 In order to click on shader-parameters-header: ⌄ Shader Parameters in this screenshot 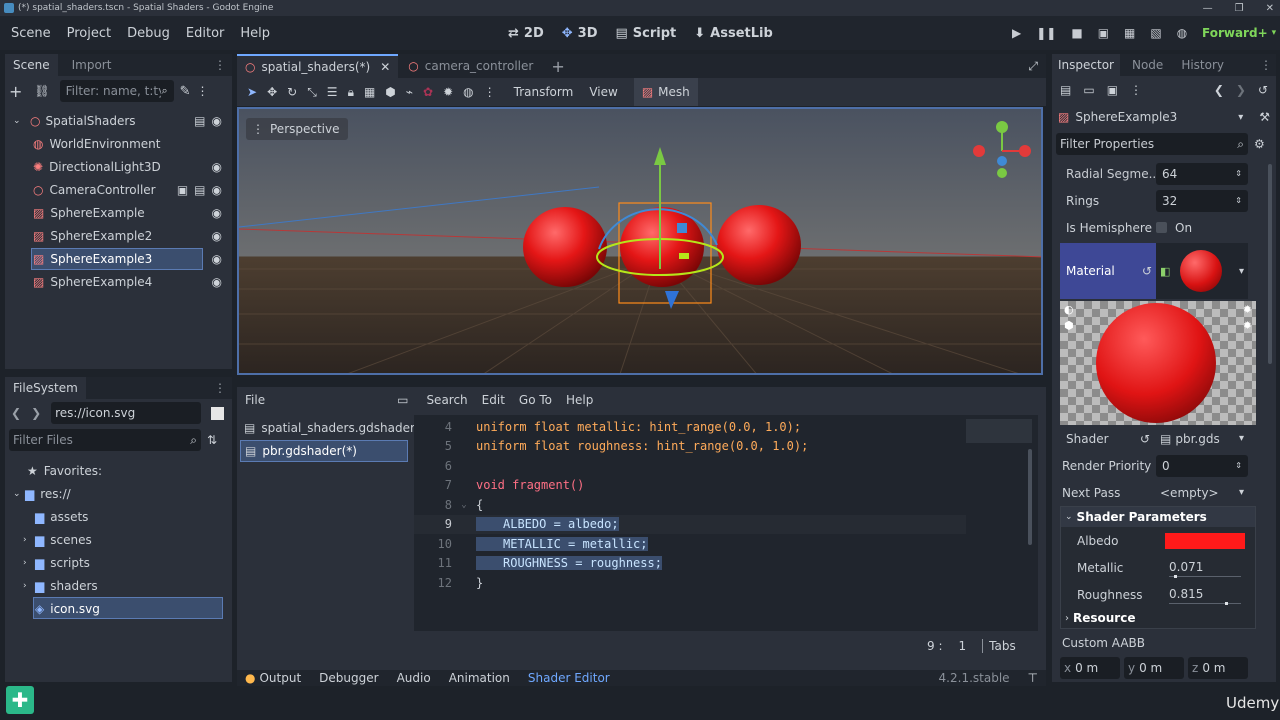, I will do `click(1158, 517)`.